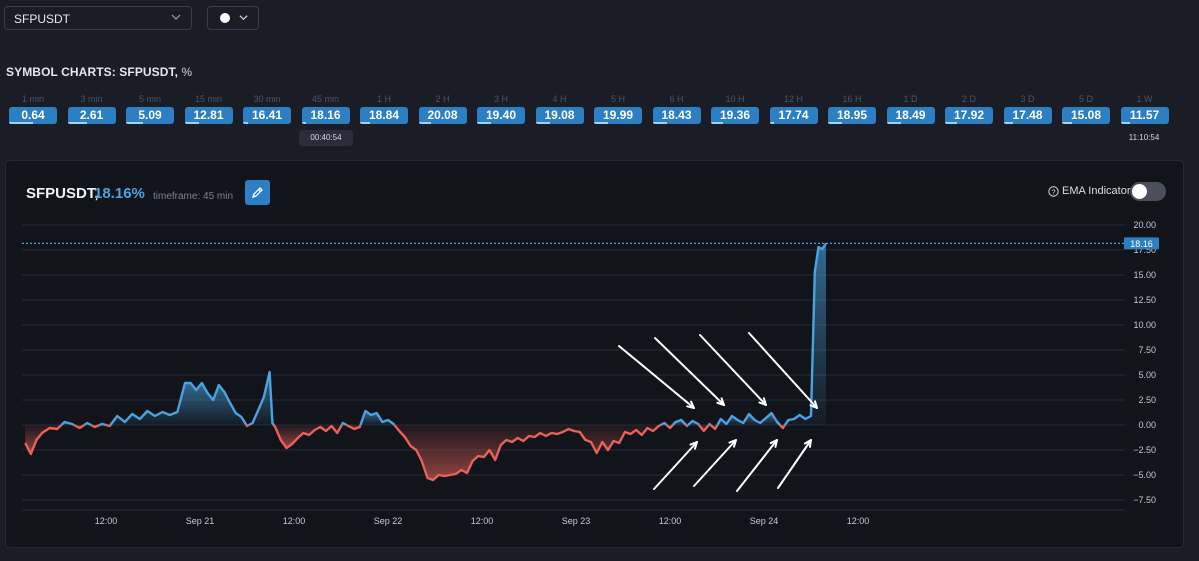 Image resolution: width=1199 pixels, height=561 pixels. Describe the element at coordinates (764, 521) in the screenshot. I see `x-tick-label: Sep 24` at that location.